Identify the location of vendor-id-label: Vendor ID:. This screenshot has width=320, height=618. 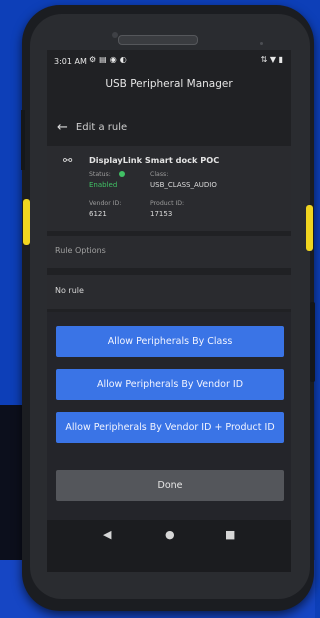
(105, 203).